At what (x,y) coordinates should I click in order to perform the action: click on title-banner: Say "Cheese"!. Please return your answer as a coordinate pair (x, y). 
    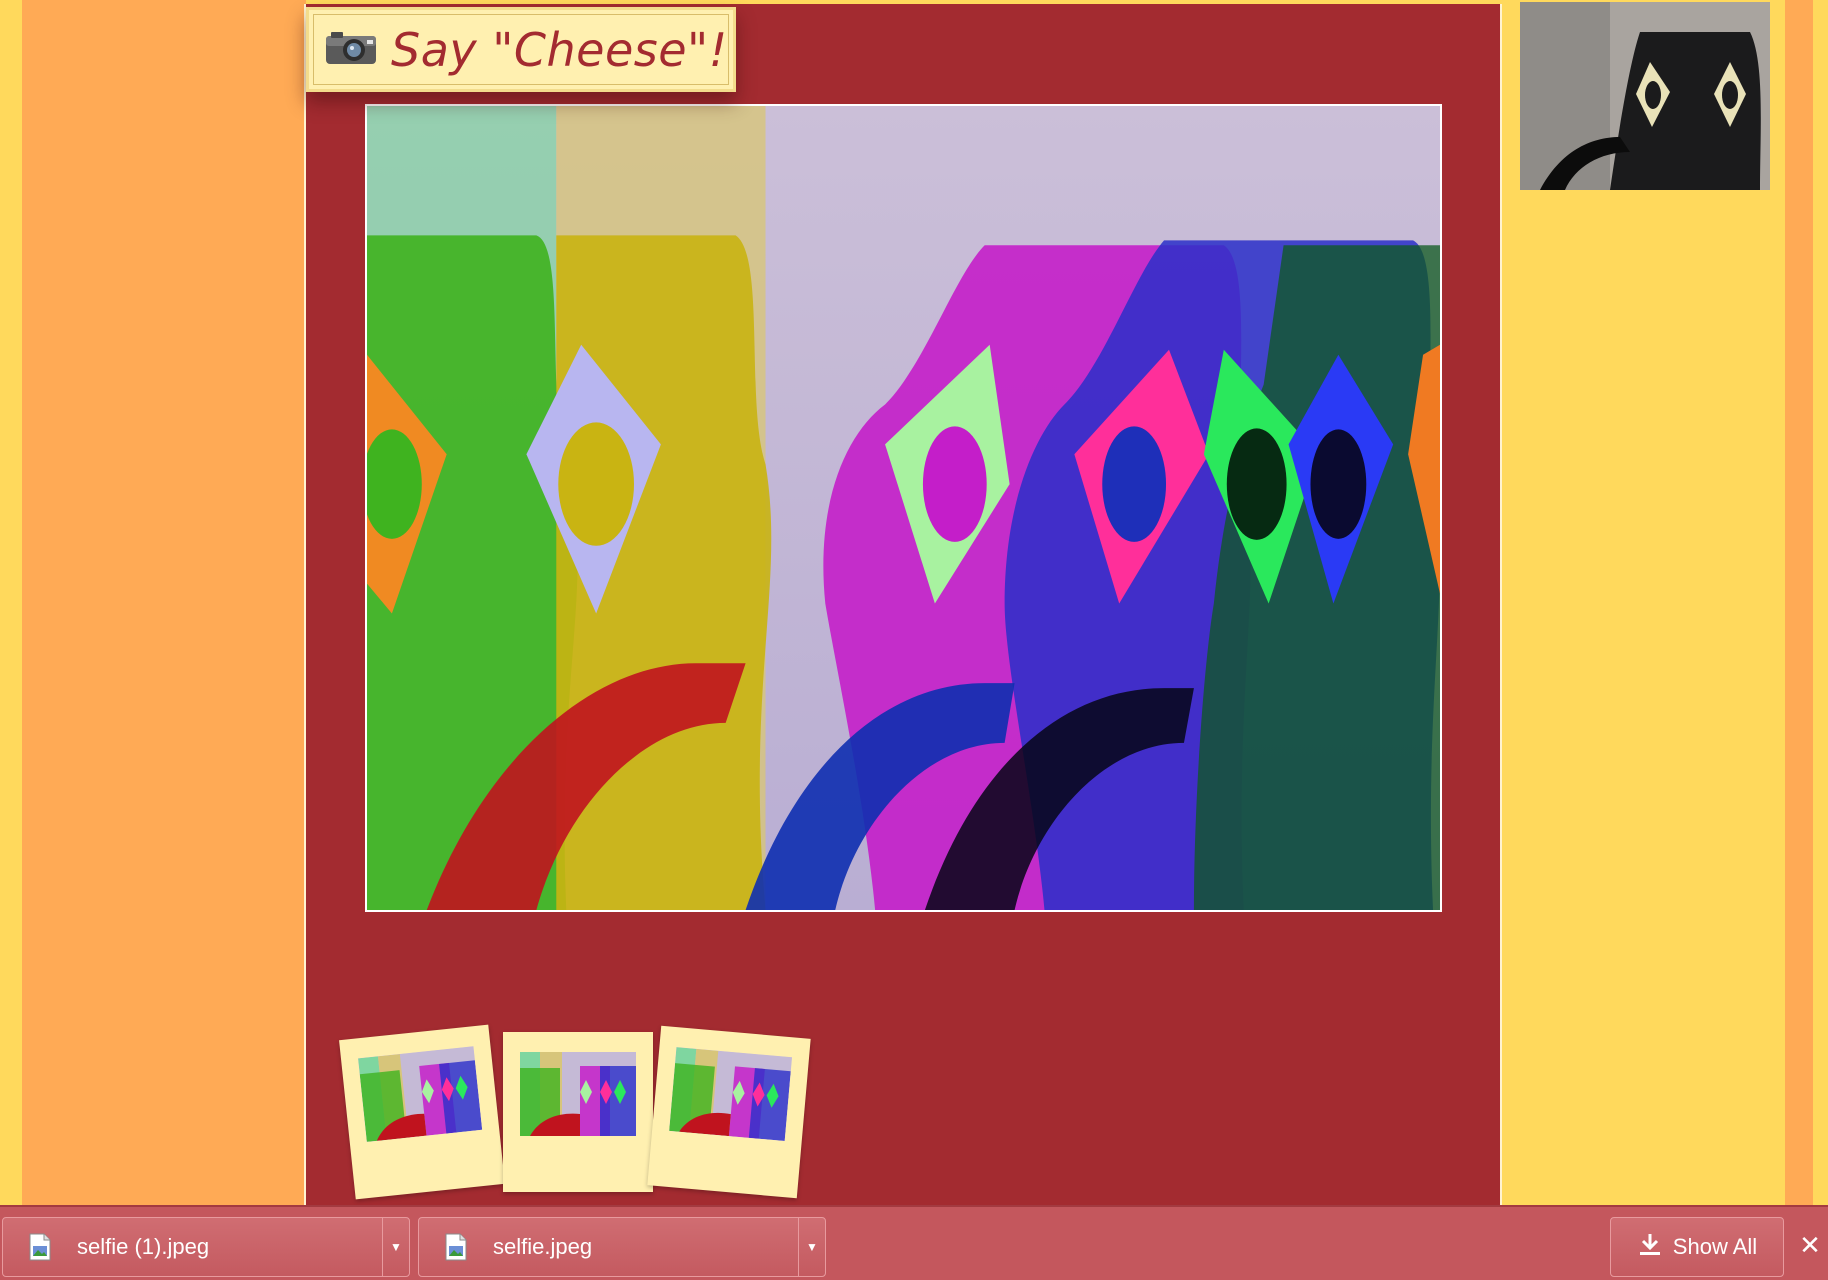
    Looking at the image, I should click on (521, 49).